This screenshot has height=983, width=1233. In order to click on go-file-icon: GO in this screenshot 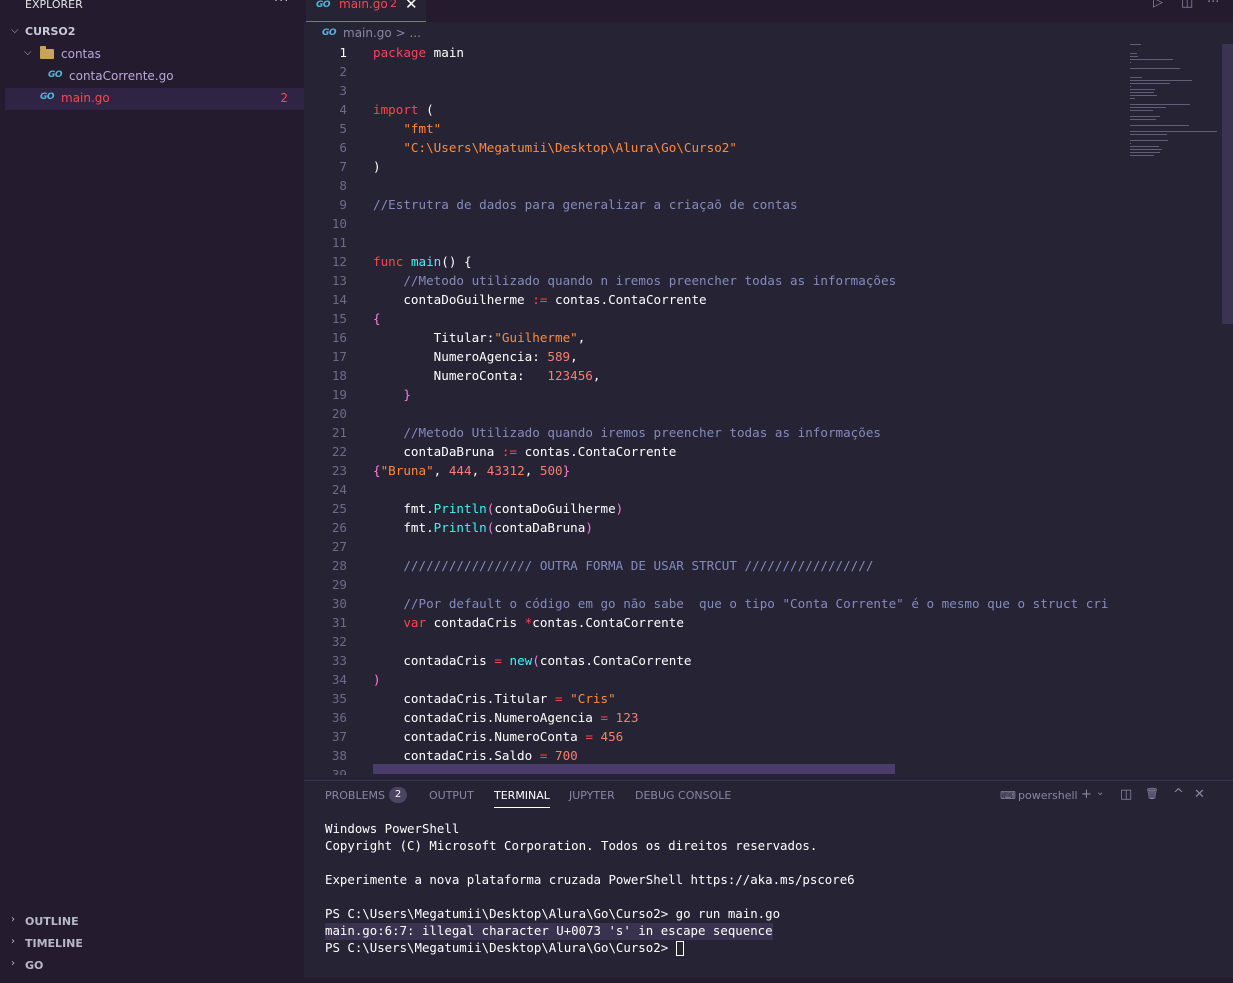, I will do `click(323, 5)`.